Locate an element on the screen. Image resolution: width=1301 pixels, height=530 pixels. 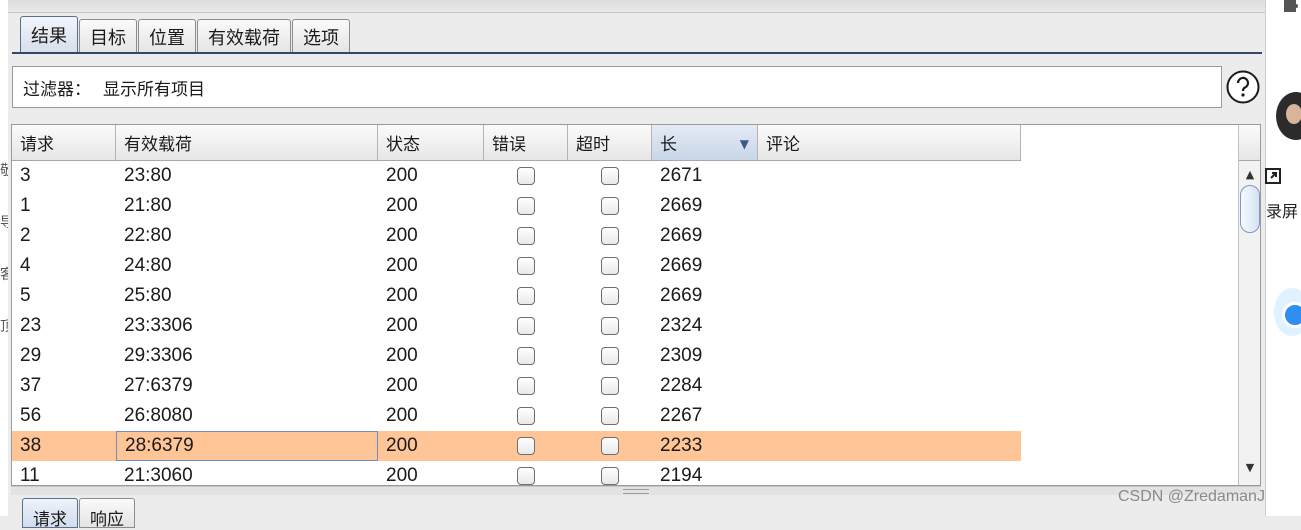
tab-options: 选项 is located at coordinates (321, 36).